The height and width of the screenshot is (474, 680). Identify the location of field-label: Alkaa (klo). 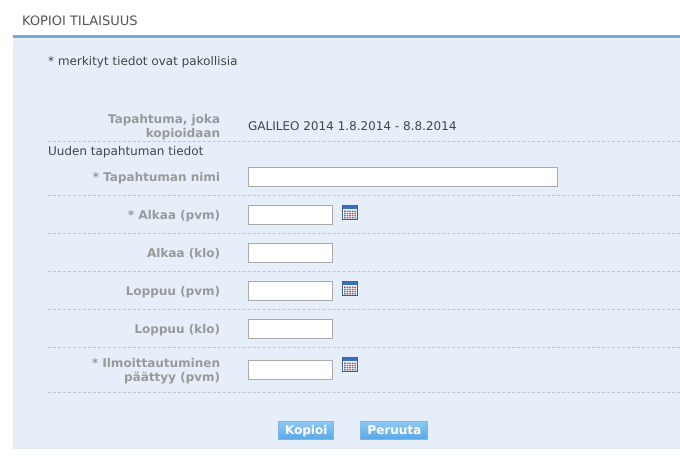
(183, 253).